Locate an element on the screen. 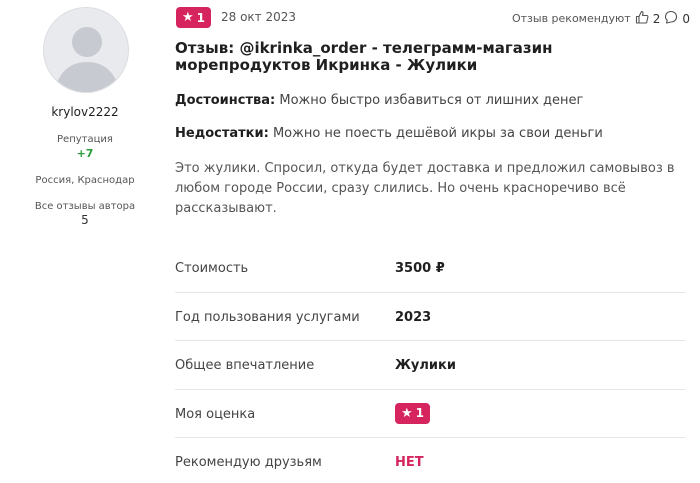 The width and height of the screenshot is (700, 483). fact-value: 3500 ₽ is located at coordinates (420, 268).